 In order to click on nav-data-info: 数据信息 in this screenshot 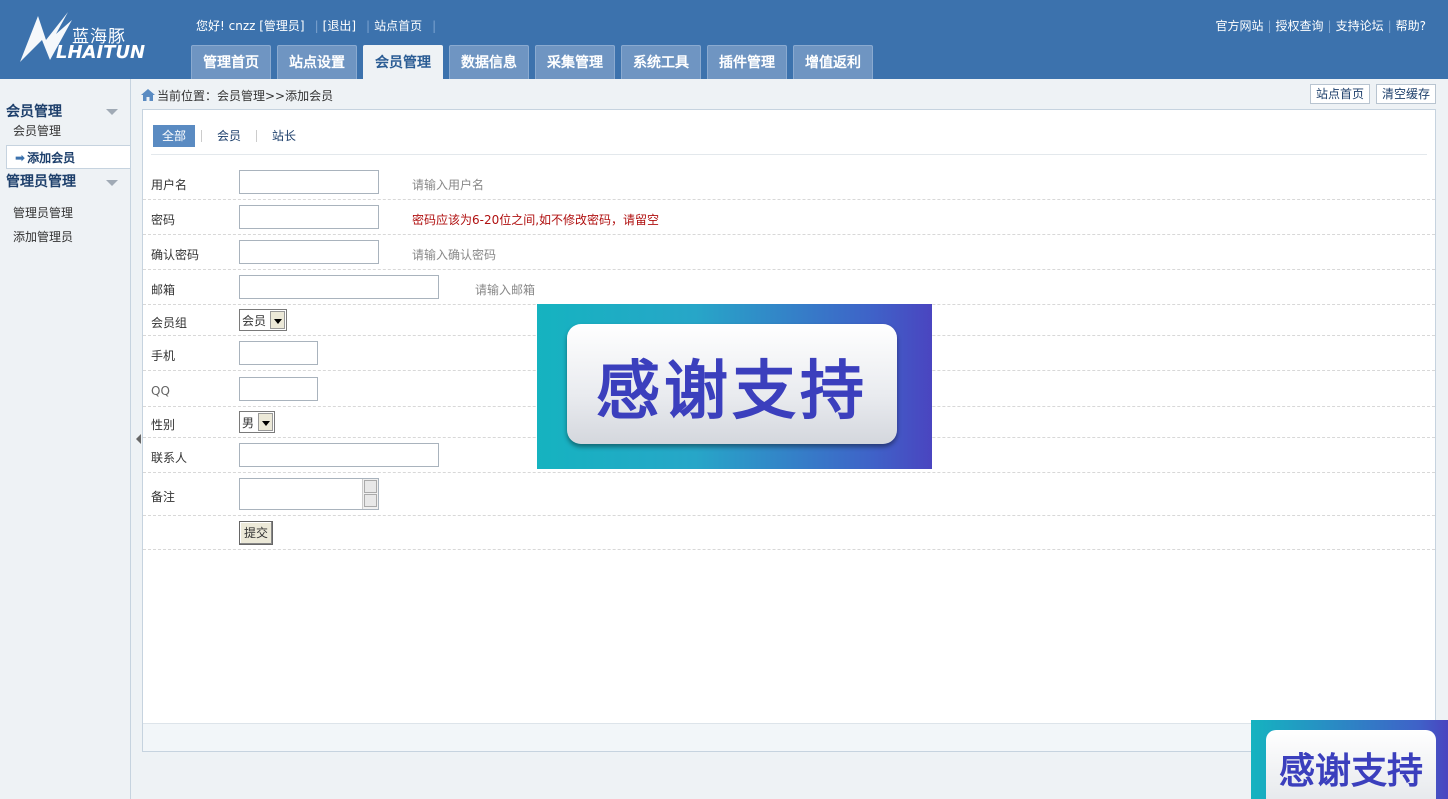, I will do `click(489, 62)`.